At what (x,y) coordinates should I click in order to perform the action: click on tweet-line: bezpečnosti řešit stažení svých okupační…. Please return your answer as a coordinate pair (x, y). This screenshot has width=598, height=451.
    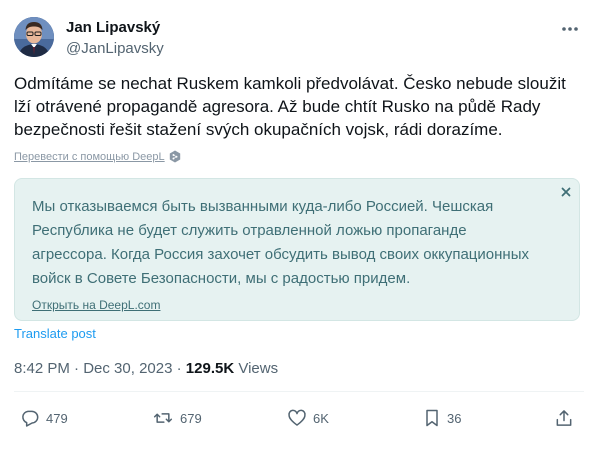
    Looking at the image, I should click on (258, 129).